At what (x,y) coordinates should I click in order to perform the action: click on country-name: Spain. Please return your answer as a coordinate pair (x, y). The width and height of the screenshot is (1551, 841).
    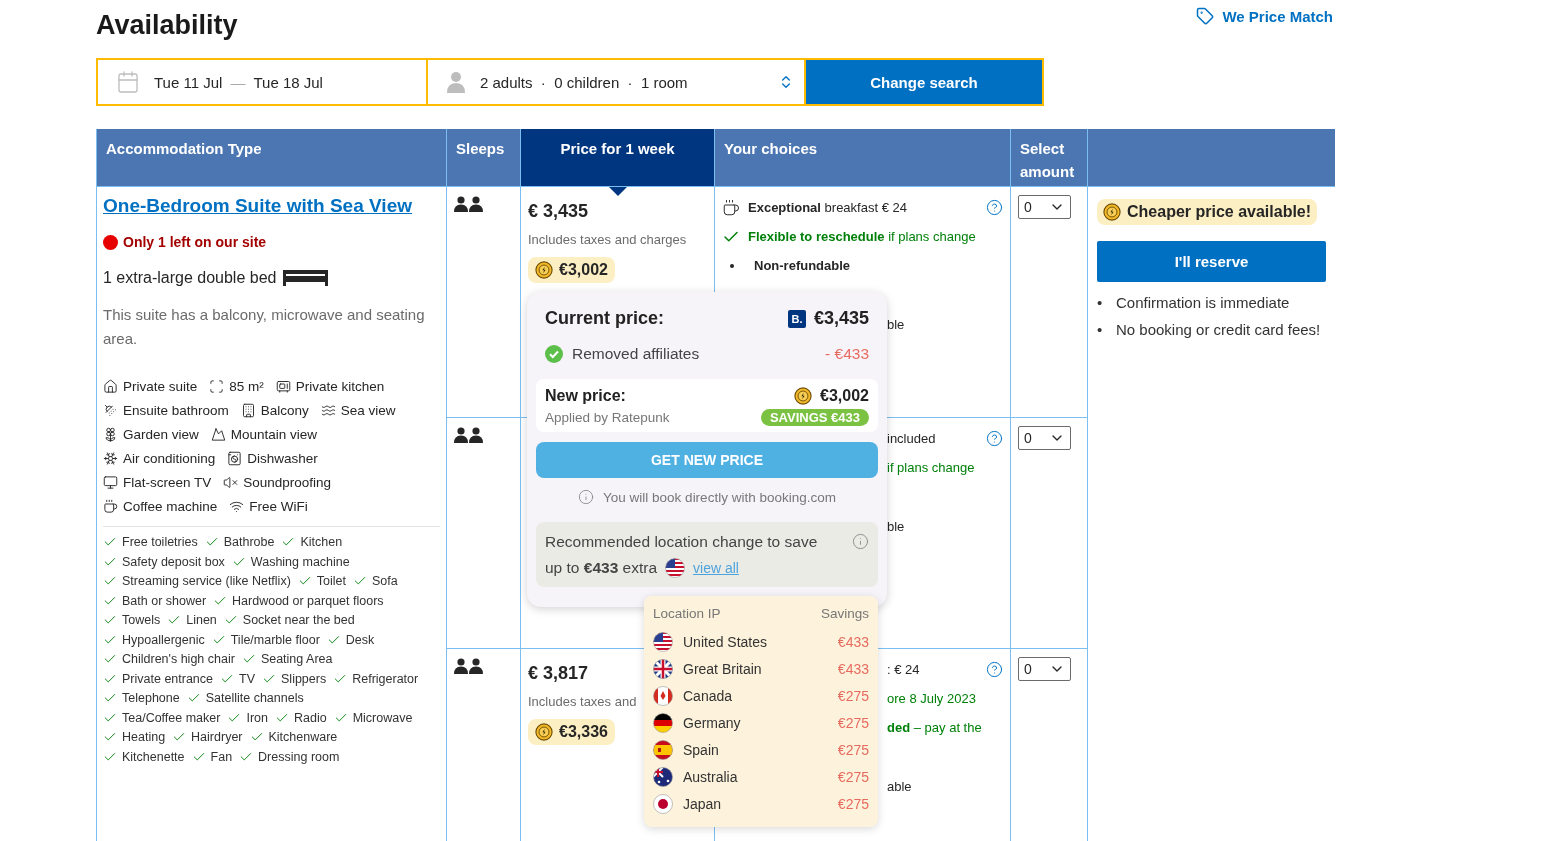
    Looking at the image, I should click on (755, 749).